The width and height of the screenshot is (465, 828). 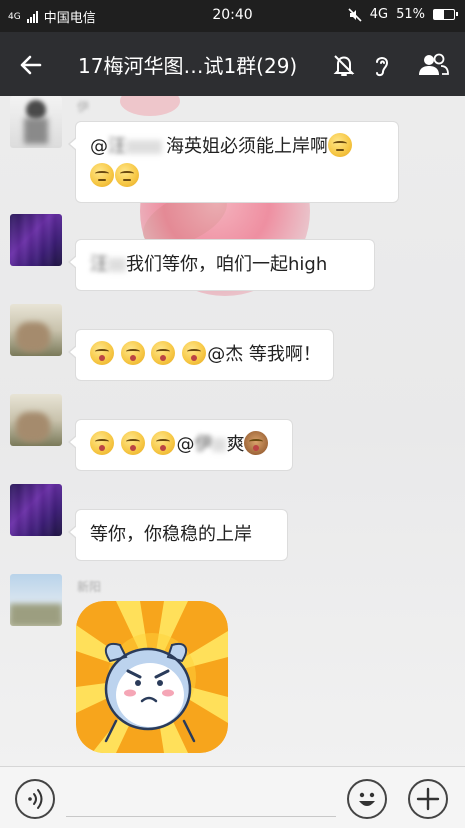 I want to click on input-bar, so click(x=232, y=797).